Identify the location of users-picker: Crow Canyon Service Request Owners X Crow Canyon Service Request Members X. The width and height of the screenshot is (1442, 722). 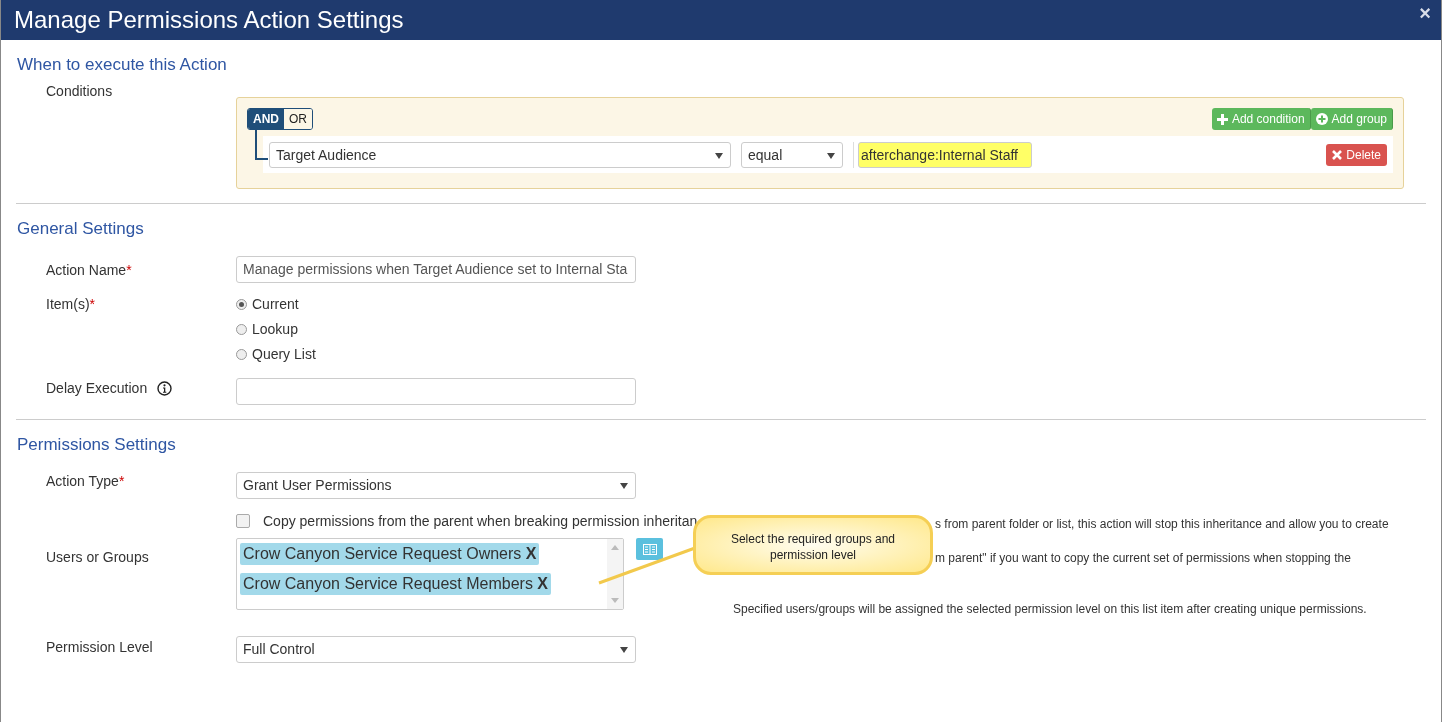
(430, 574).